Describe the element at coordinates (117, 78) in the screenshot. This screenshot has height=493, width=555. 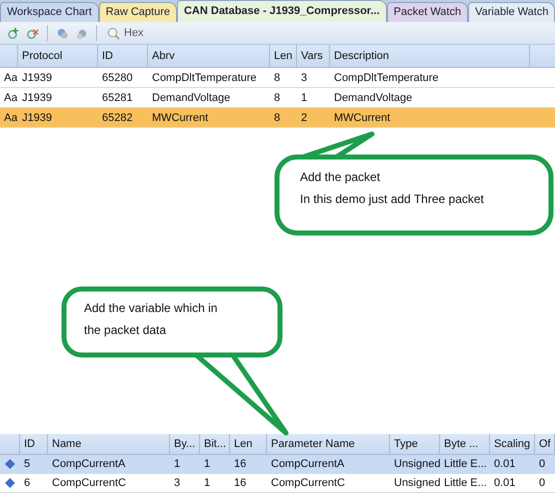
I see `table-cell-text: 65280` at that location.